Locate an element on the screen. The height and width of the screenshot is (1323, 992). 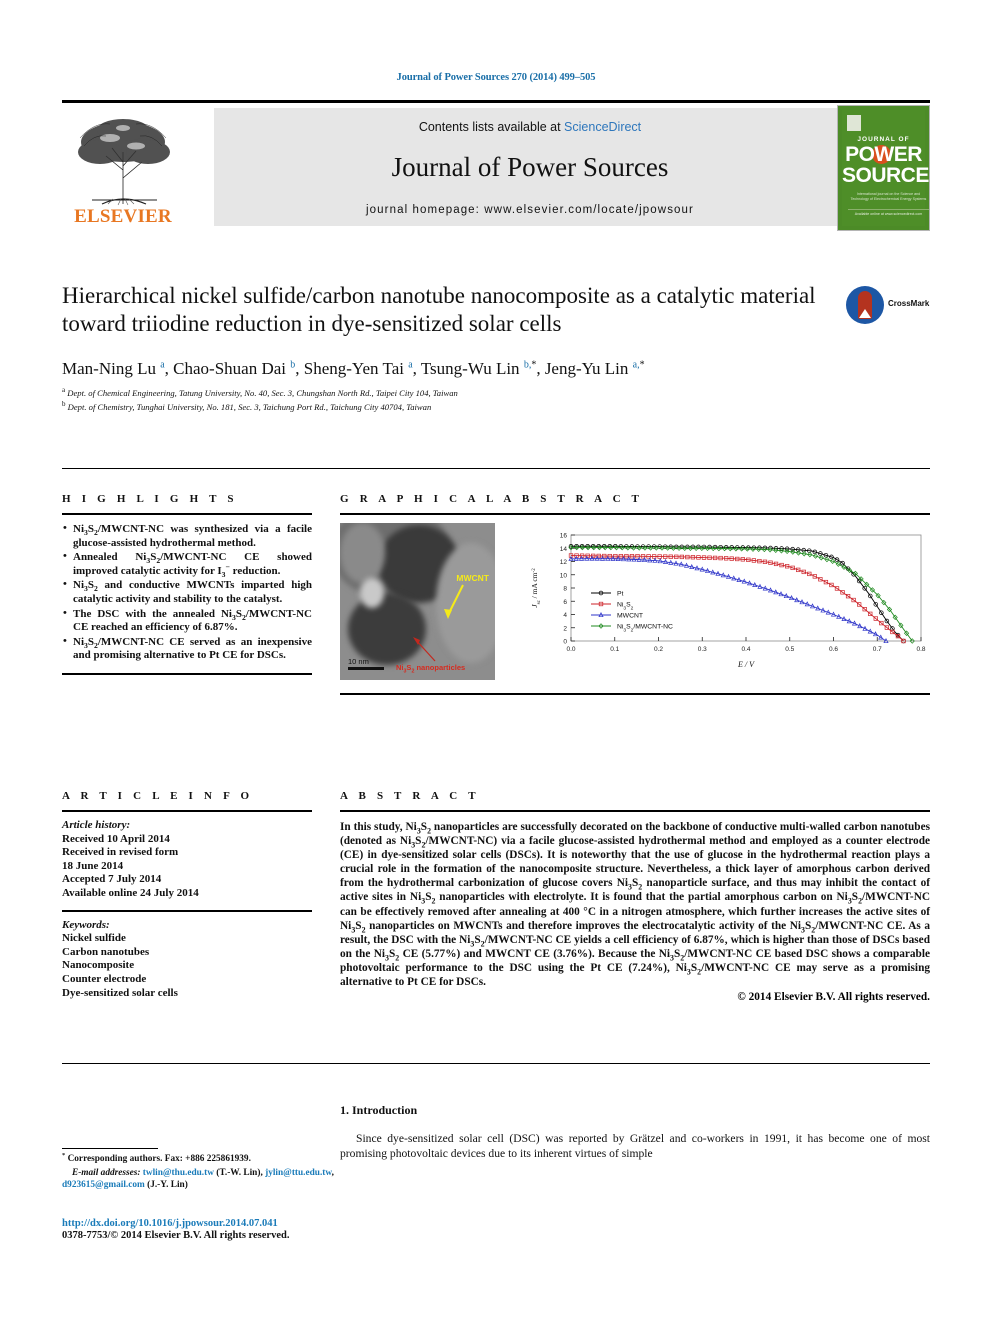
info-rule-top is located at coordinates (187, 811).